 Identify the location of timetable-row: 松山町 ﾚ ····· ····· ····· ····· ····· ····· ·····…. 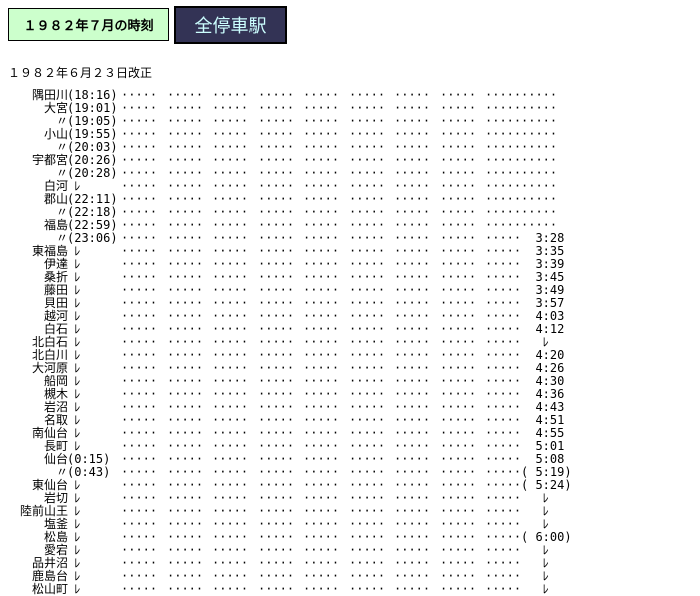
(350, 589).